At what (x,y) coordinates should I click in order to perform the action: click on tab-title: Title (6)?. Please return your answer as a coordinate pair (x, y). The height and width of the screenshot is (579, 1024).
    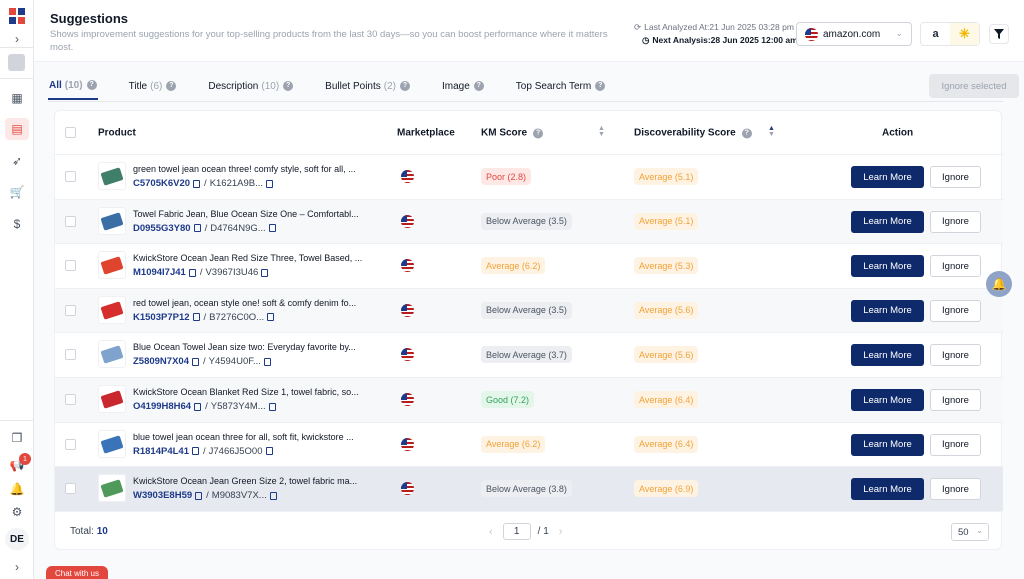
    Looking at the image, I should click on (153, 86).